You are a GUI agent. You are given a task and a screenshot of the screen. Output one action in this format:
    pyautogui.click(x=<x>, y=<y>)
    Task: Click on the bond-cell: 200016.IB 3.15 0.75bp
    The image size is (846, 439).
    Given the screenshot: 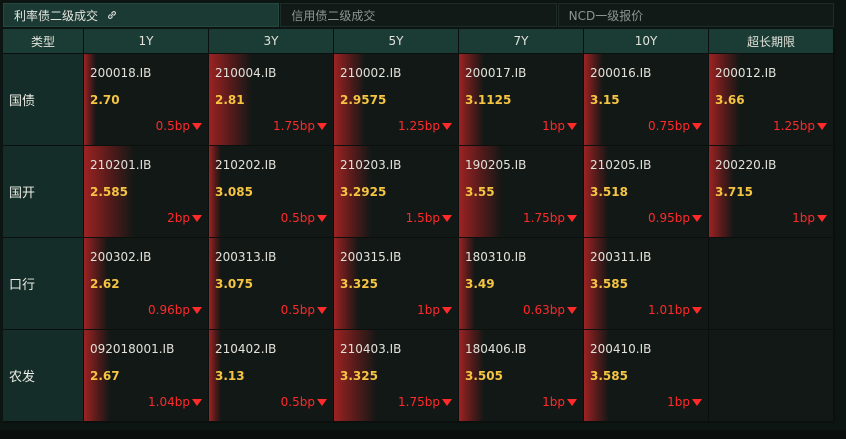 What is the action you would take?
    pyautogui.click(x=646, y=99)
    